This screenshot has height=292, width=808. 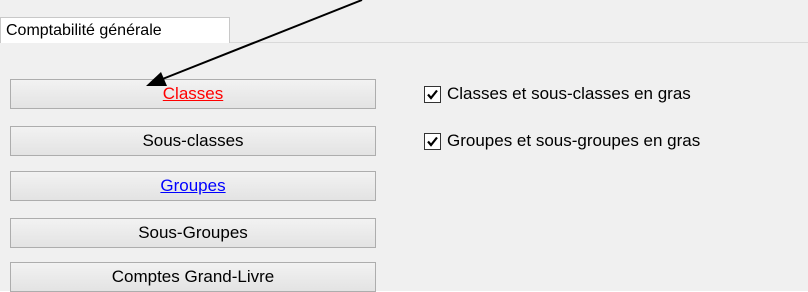 I want to click on classes-button-label: Classes, so click(x=193, y=93).